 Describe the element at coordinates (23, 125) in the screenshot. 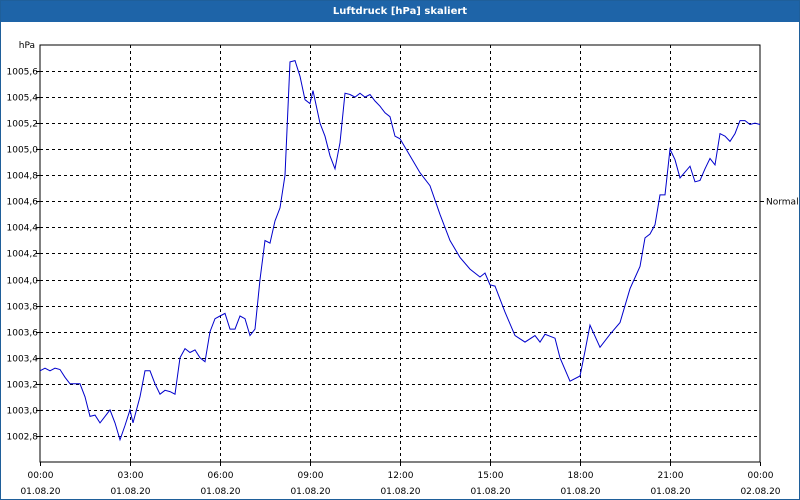

I see `y-tick-label: 1005,2` at that location.